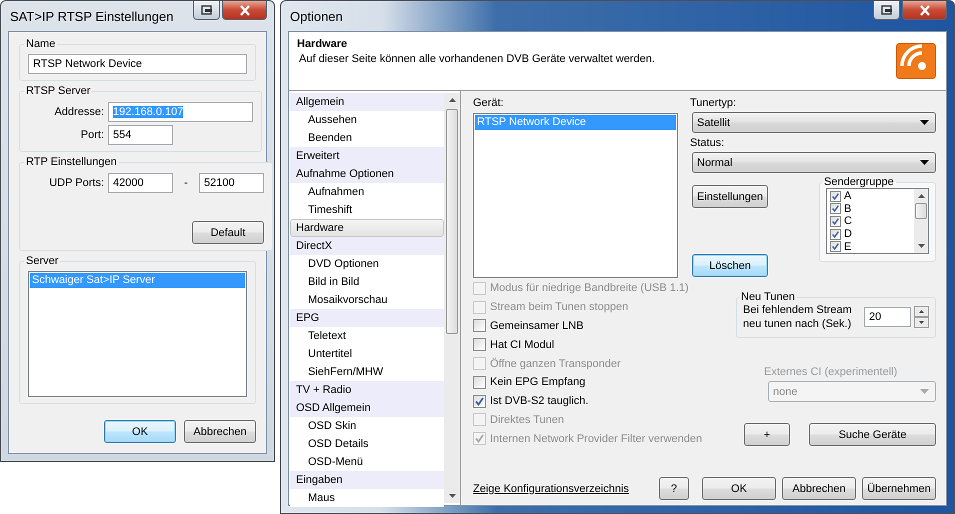 This screenshot has width=955, height=514. Describe the element at coordinates (798, 317) in the screenshot. I see `retune-label: Bei fehlendem Stream neu tunen nach (Sek.)` at that location.